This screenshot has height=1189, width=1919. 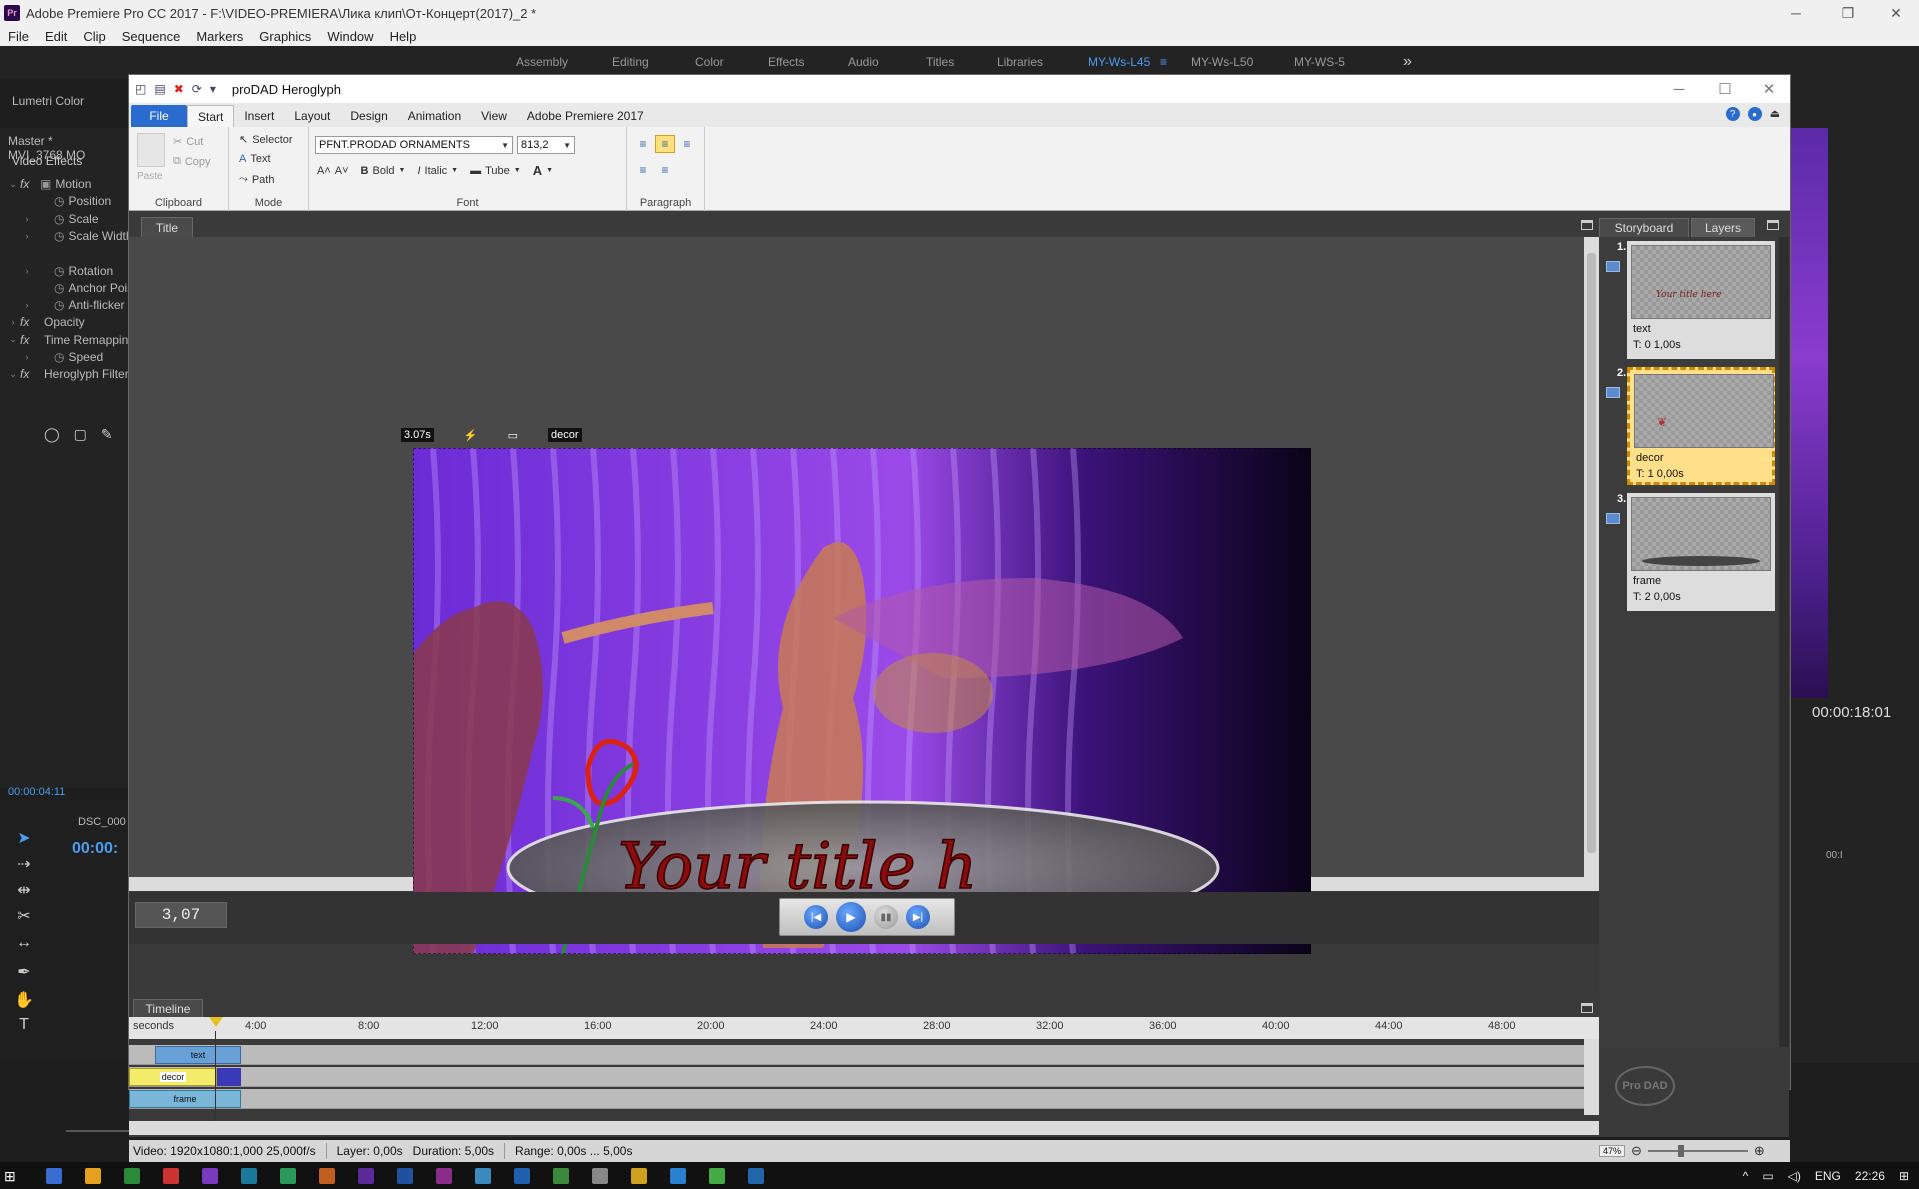 What do you see at coordinates (18, 36) in the screenshot?
I see `menu-file: File` at bounding box center [18, 36].